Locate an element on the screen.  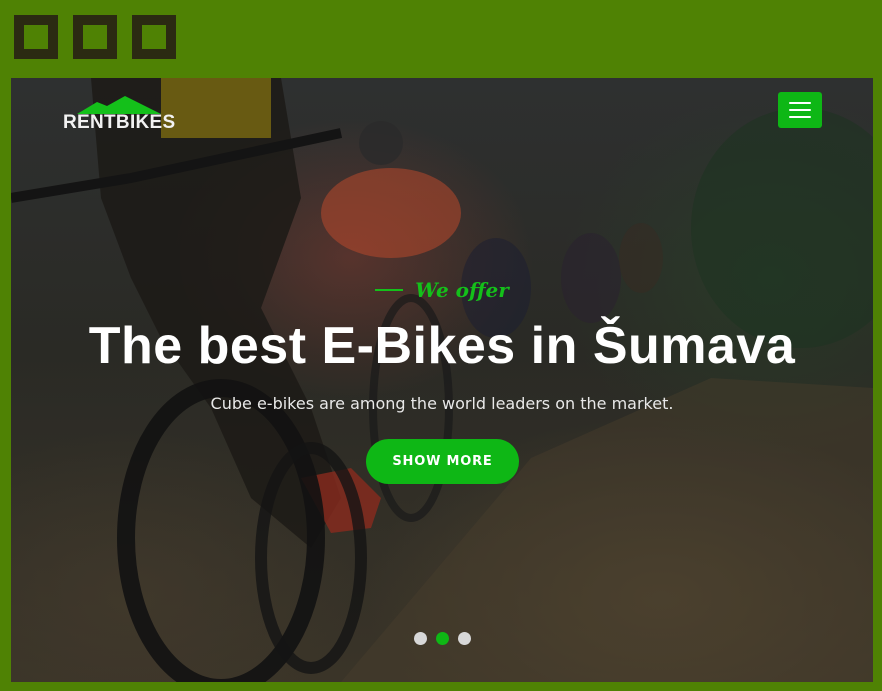
brand-name: RENTBIKES is located at coordinates (119, 122).